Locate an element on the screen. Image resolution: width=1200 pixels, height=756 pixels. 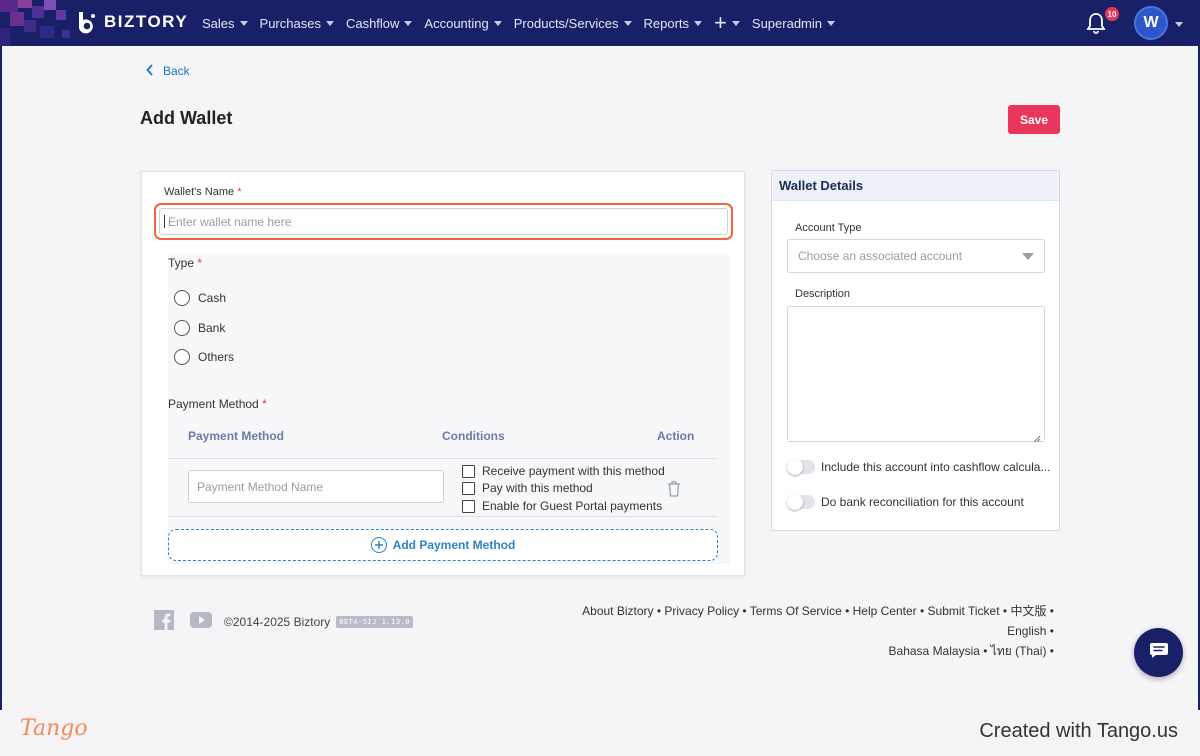
menu-label: Sales is located at coordinates (218, 23).